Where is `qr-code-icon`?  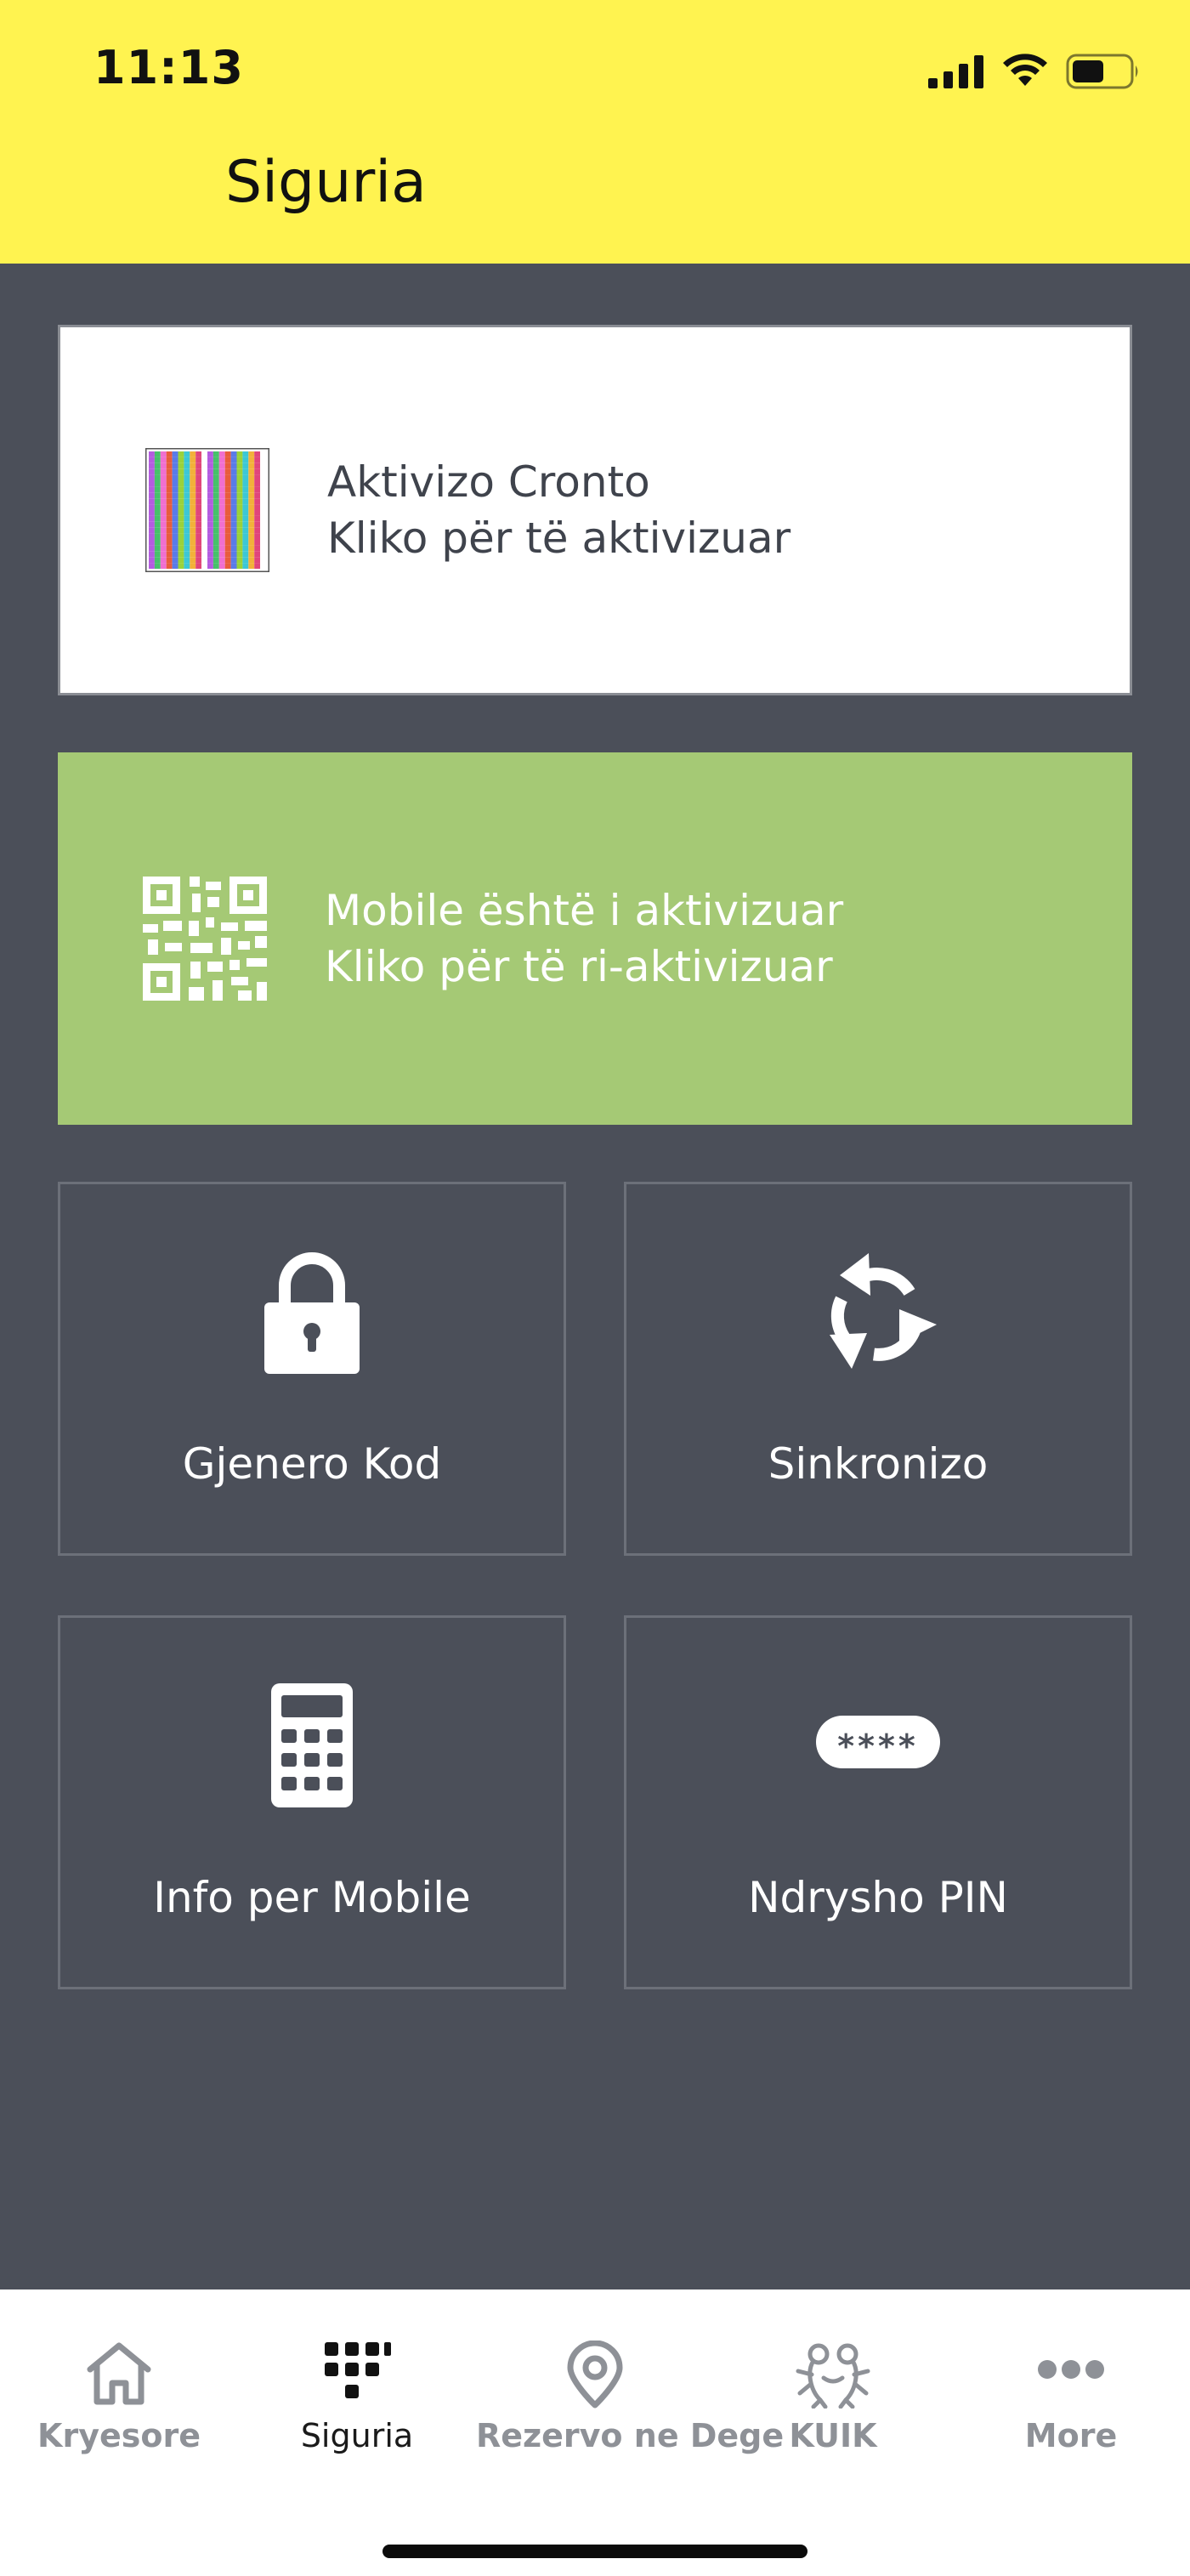
qr-code-icon is located at coordinates (205, 939).